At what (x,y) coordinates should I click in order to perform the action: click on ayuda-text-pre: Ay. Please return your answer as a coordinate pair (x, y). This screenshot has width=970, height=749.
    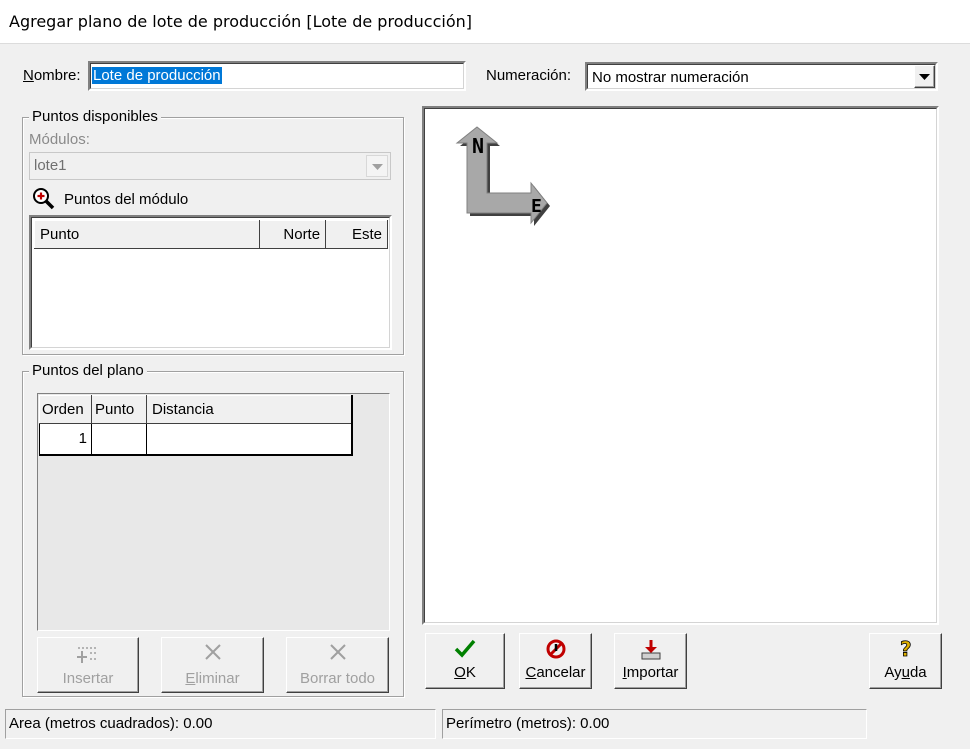
    Looking at the image, I should click on (893, 672).